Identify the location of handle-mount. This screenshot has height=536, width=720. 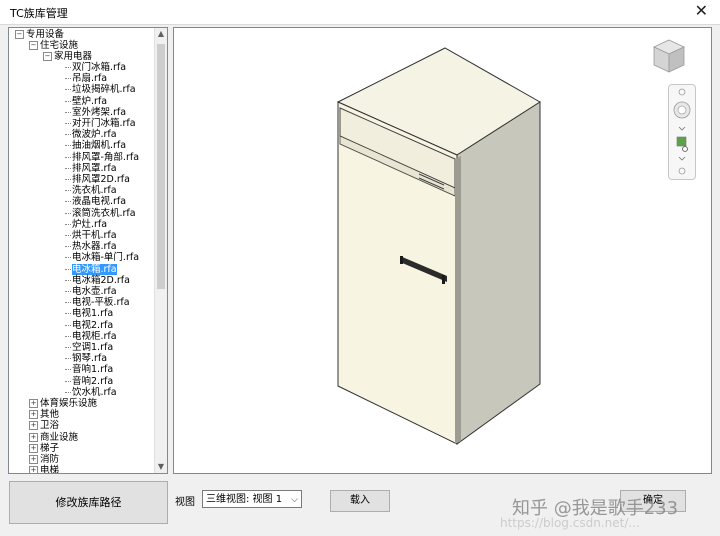
(443, 279).